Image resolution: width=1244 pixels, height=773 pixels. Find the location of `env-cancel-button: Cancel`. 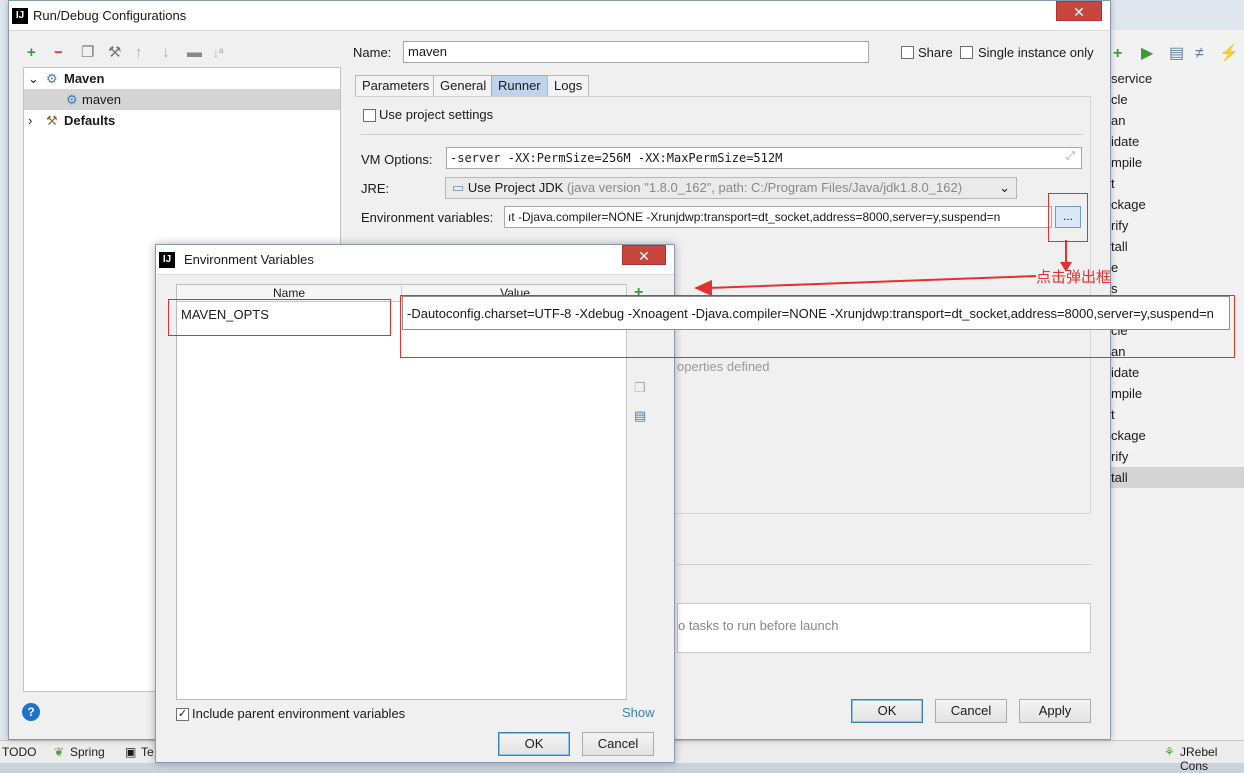

env-cancel-button: Cancel is located at coordinates (618, 744).